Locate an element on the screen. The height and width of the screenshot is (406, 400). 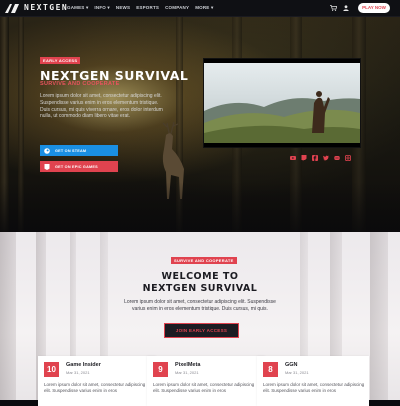
review-source: PixelMeta is located at coordinates (188, 365).